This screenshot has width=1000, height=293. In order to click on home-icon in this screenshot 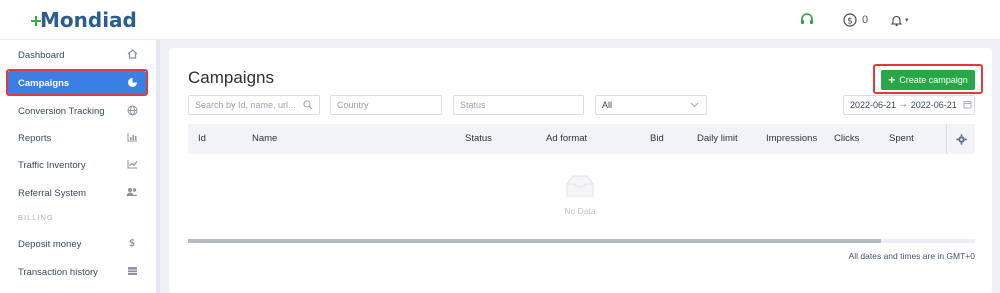, I will do `click(132, 54)`.